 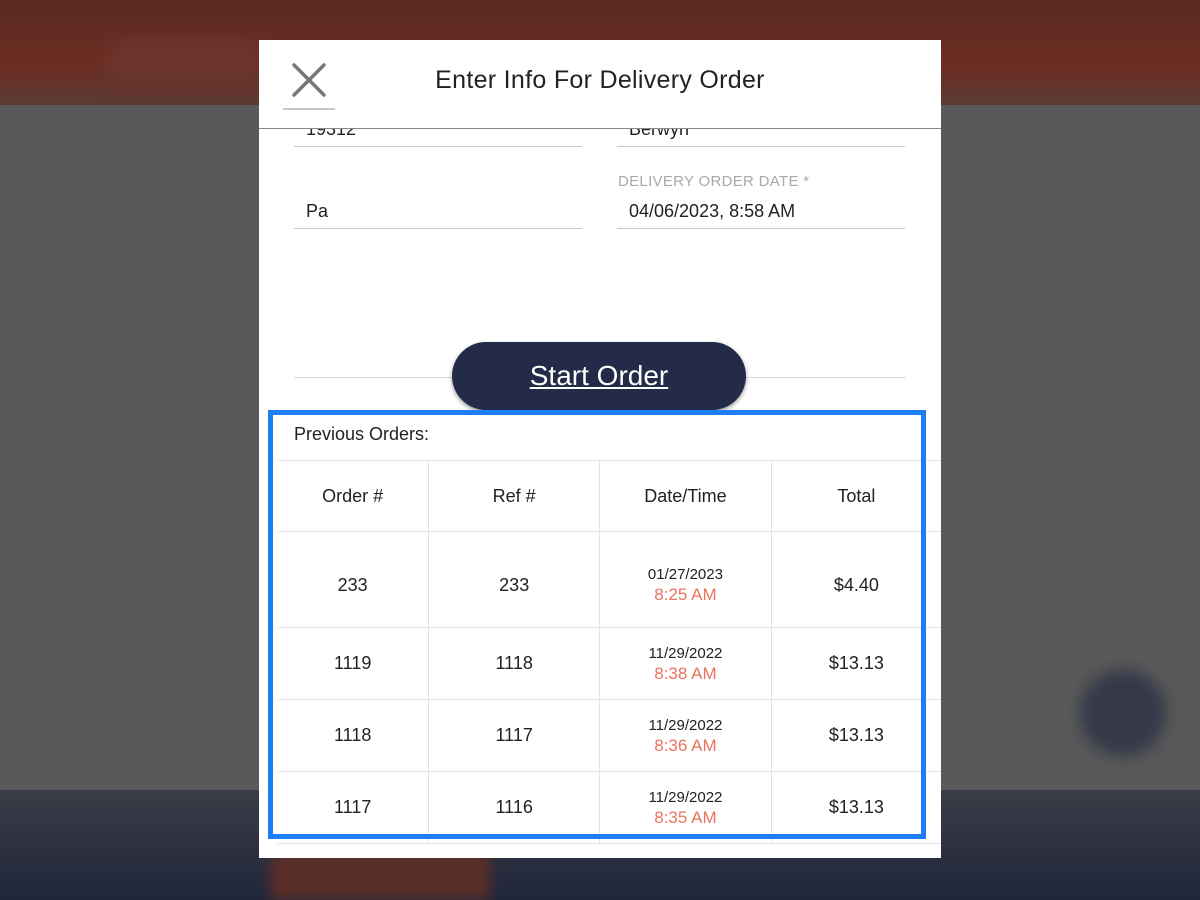 What do you see at coordinates (685, 574) in the screenshot?
I see `order-date: 01/27/2023` at bounding box center [685, 574].